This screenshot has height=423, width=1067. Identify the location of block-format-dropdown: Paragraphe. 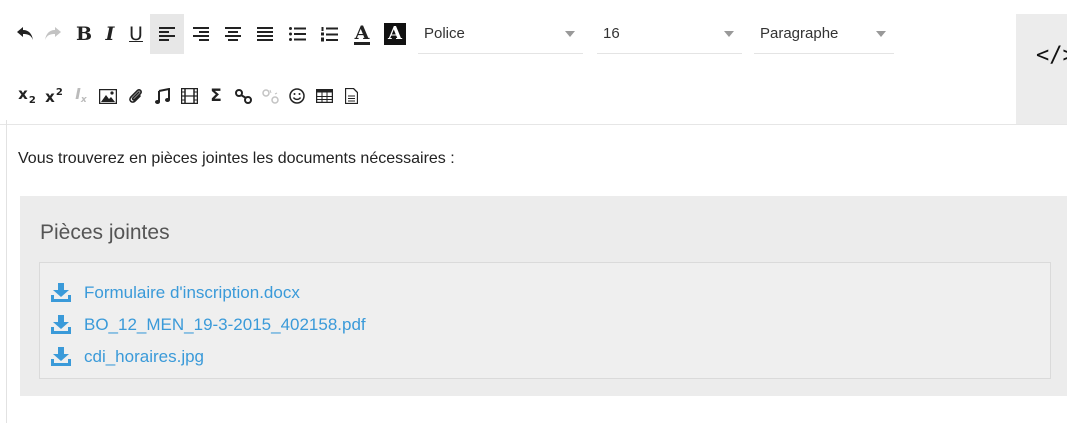
(824, 34).